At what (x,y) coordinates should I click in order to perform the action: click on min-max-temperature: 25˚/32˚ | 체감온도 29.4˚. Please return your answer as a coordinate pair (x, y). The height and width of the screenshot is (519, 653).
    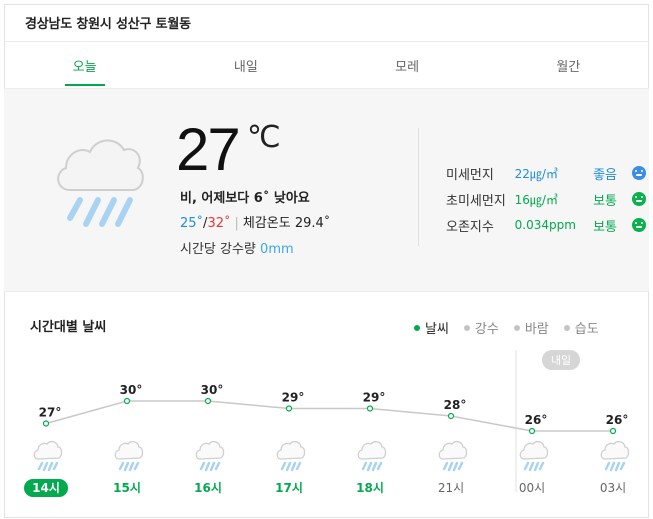
    Looking at the image, I should click on (255, 221).